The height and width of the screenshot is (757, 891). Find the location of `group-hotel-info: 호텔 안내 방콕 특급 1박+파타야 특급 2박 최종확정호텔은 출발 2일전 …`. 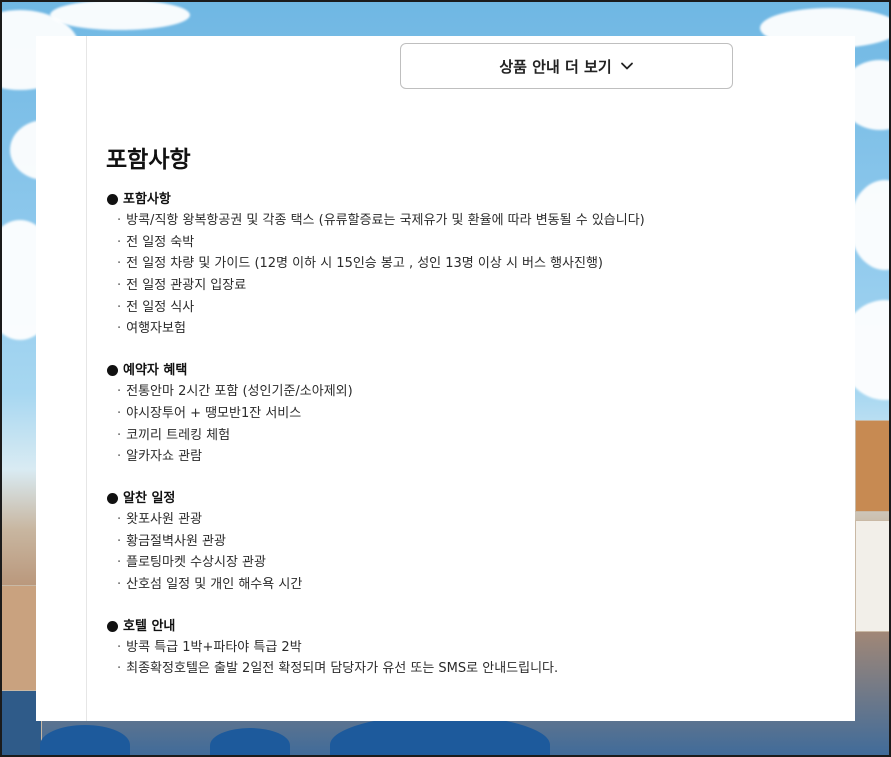

group-hotel-info: 호텔 안내 방콕 특급 1박+파타야 특급 2박 최종확정호텔은 출발 2일전 … is located at coordinates (467, 648).